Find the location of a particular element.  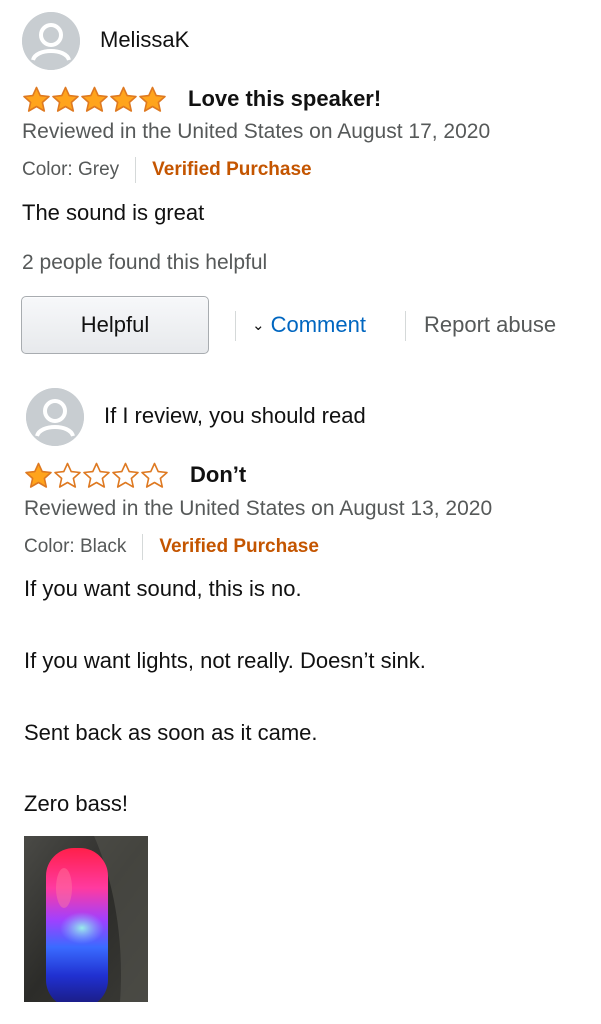

review-body-line: Zero bass! is located at coordinates (76, 803).